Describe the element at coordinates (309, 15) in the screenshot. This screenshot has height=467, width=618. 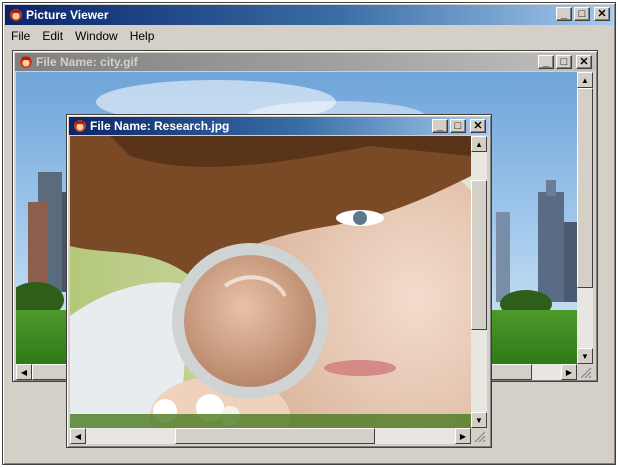
I see `app-titlebar: Picture Viewer _ □ ✕` at that location.